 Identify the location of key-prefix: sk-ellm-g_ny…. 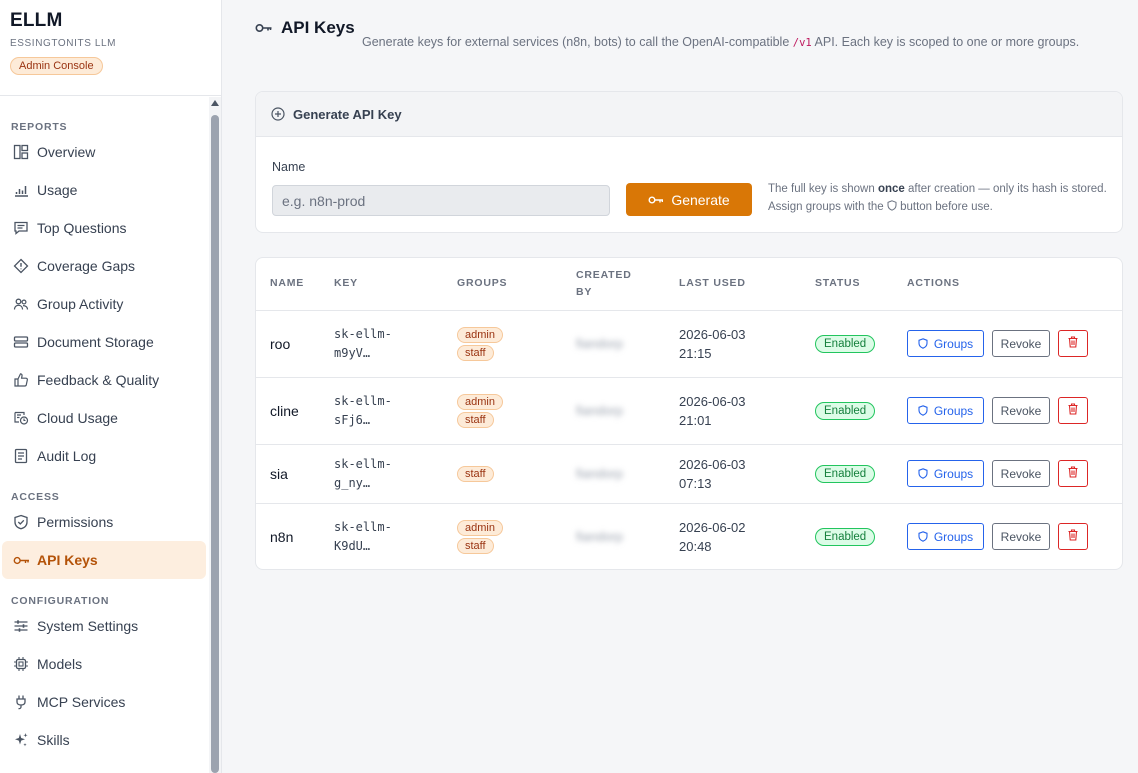
(381, 474).